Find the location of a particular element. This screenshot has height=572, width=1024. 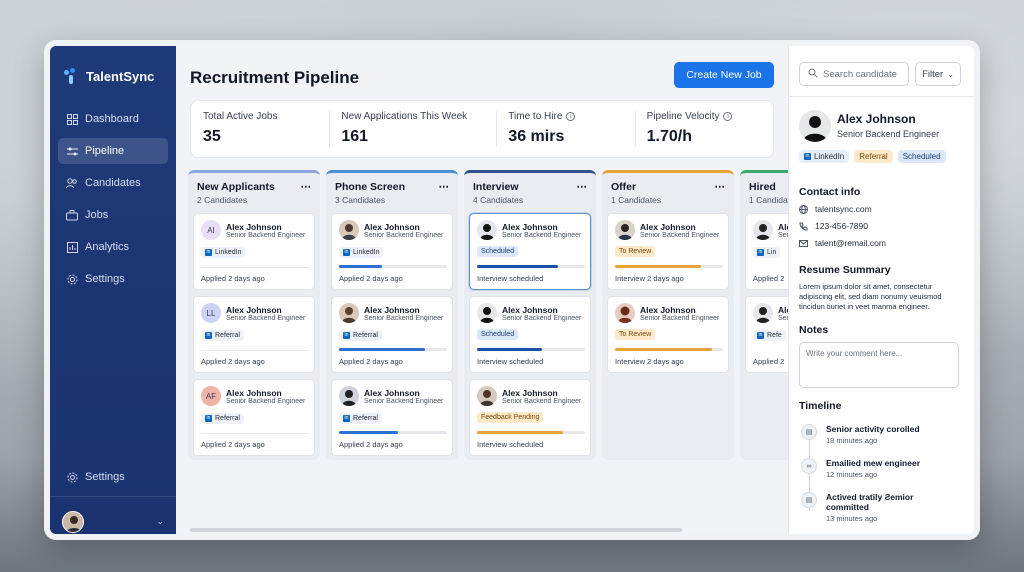

sidebar-item-analytics: Analytics is located at coordinates (113, 247).